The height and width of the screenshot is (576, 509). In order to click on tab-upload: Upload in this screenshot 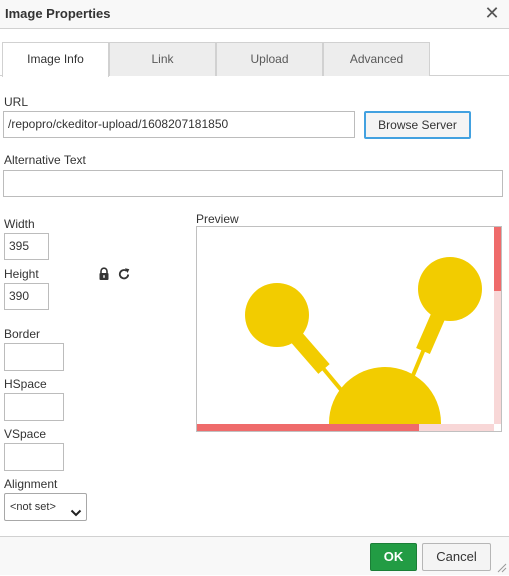, I will do `click(269, 59)`.